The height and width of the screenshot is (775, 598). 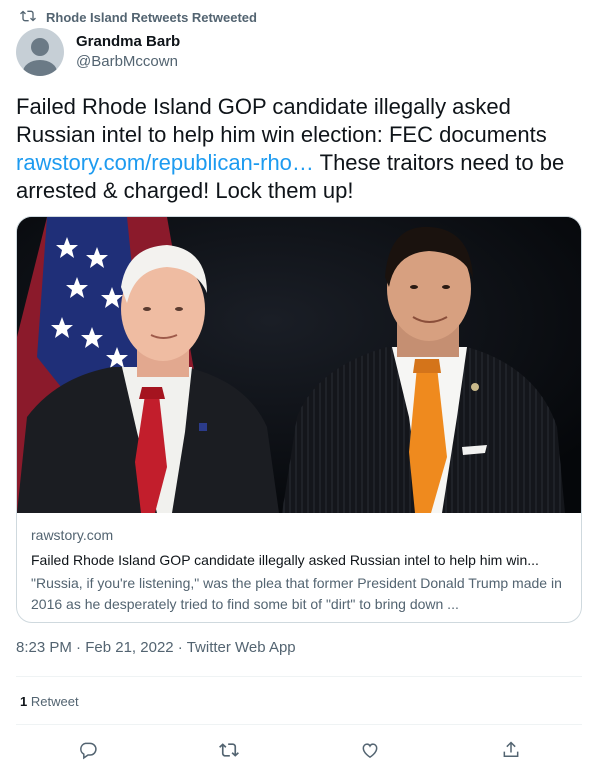 What do you see at coordinates (127, 61) in the screenshot?
I see `author-handle: @BarbMccown` at bounding box center [127, 61].